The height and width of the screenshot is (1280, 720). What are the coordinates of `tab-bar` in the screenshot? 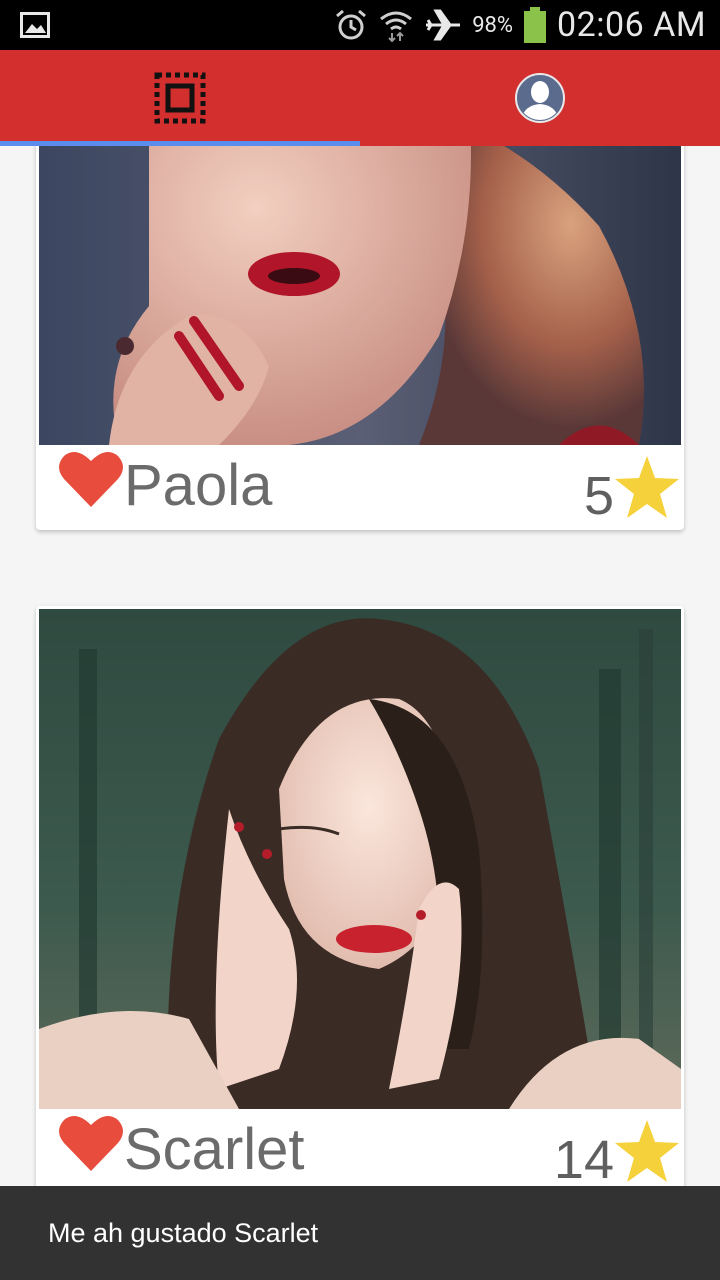 It's located at (360, 98).